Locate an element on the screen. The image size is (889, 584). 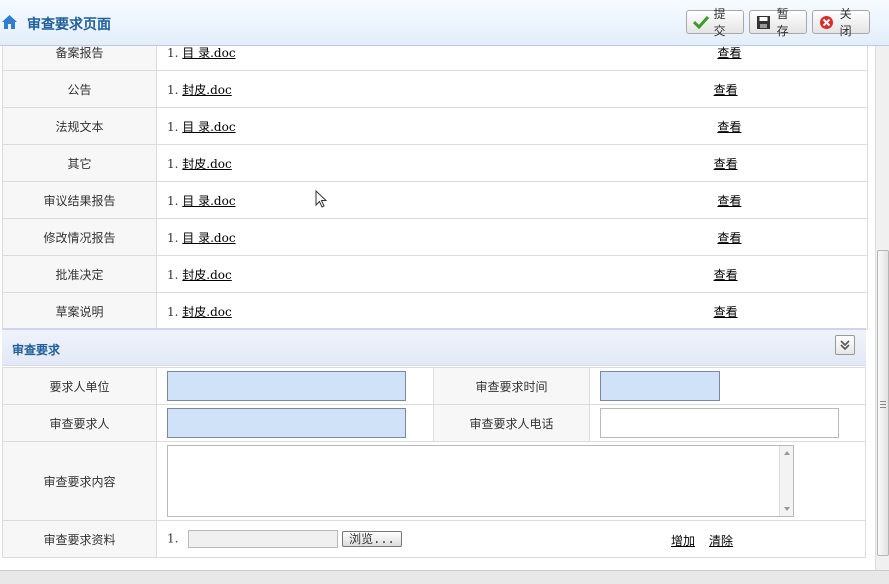
table-row: 法规文本 1. 目 录.doc 查看 is located at coordinates (435, 126).